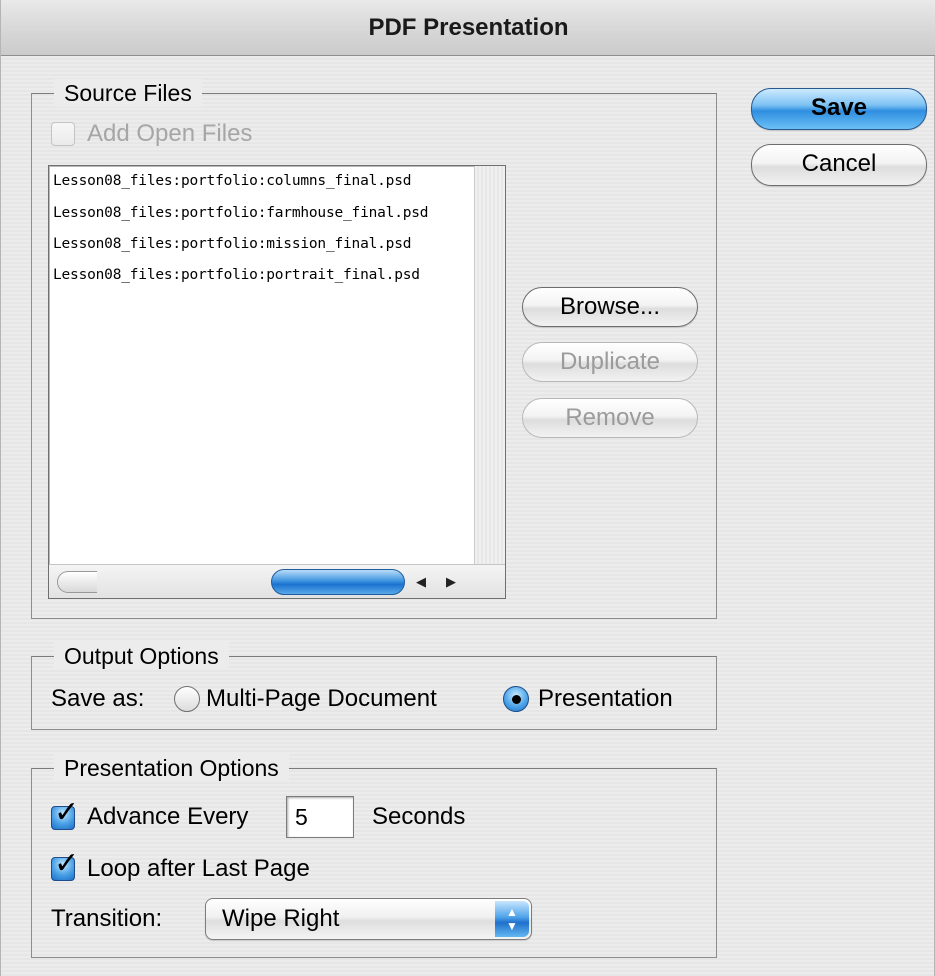 The height and width of the screenshot is (976, 935). What do you see at coordinates (281, 918) in the screenshot?
I see `transition-value: Wipe Right` at bounding box center [281, 918].